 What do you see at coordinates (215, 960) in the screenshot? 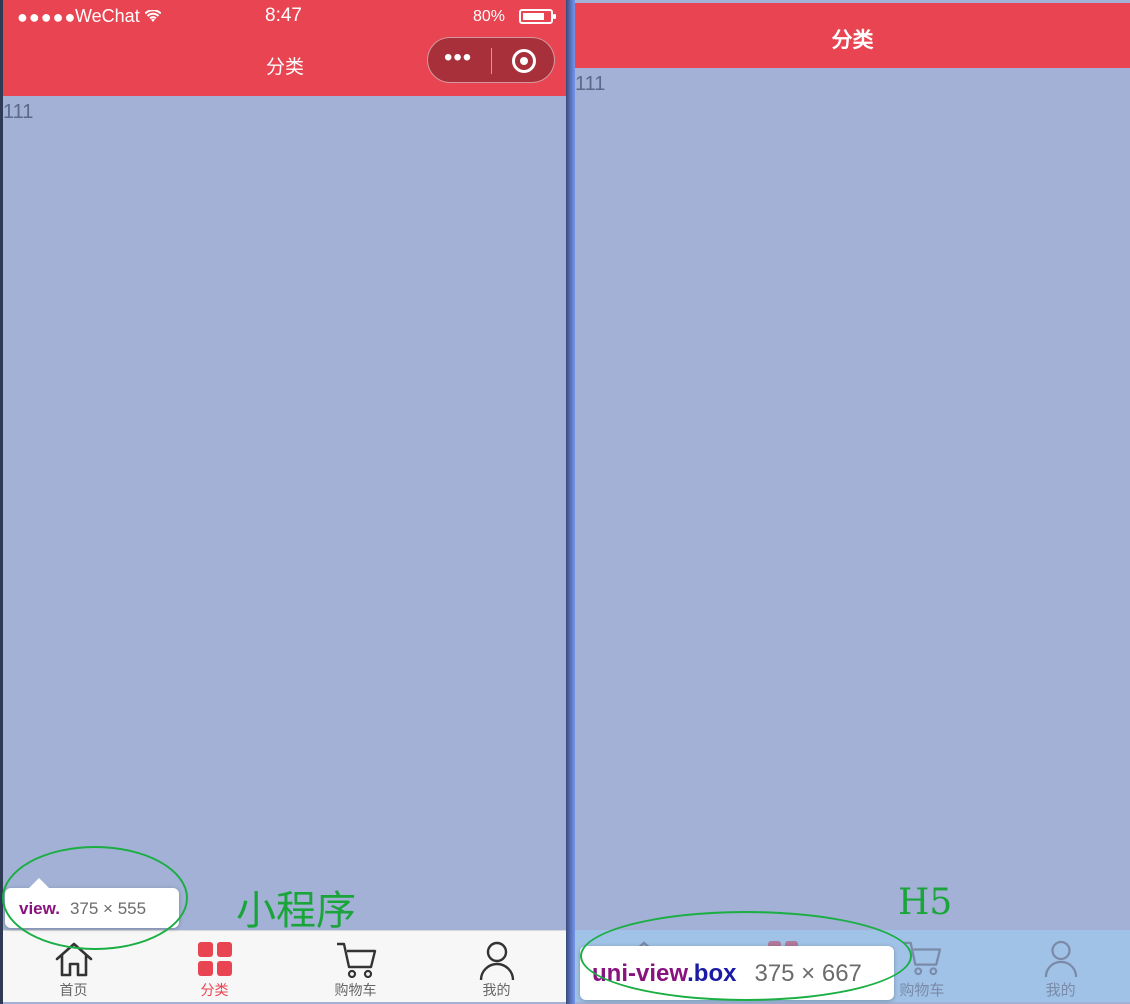
I see `category-icon` at bounding box center [215, 960].